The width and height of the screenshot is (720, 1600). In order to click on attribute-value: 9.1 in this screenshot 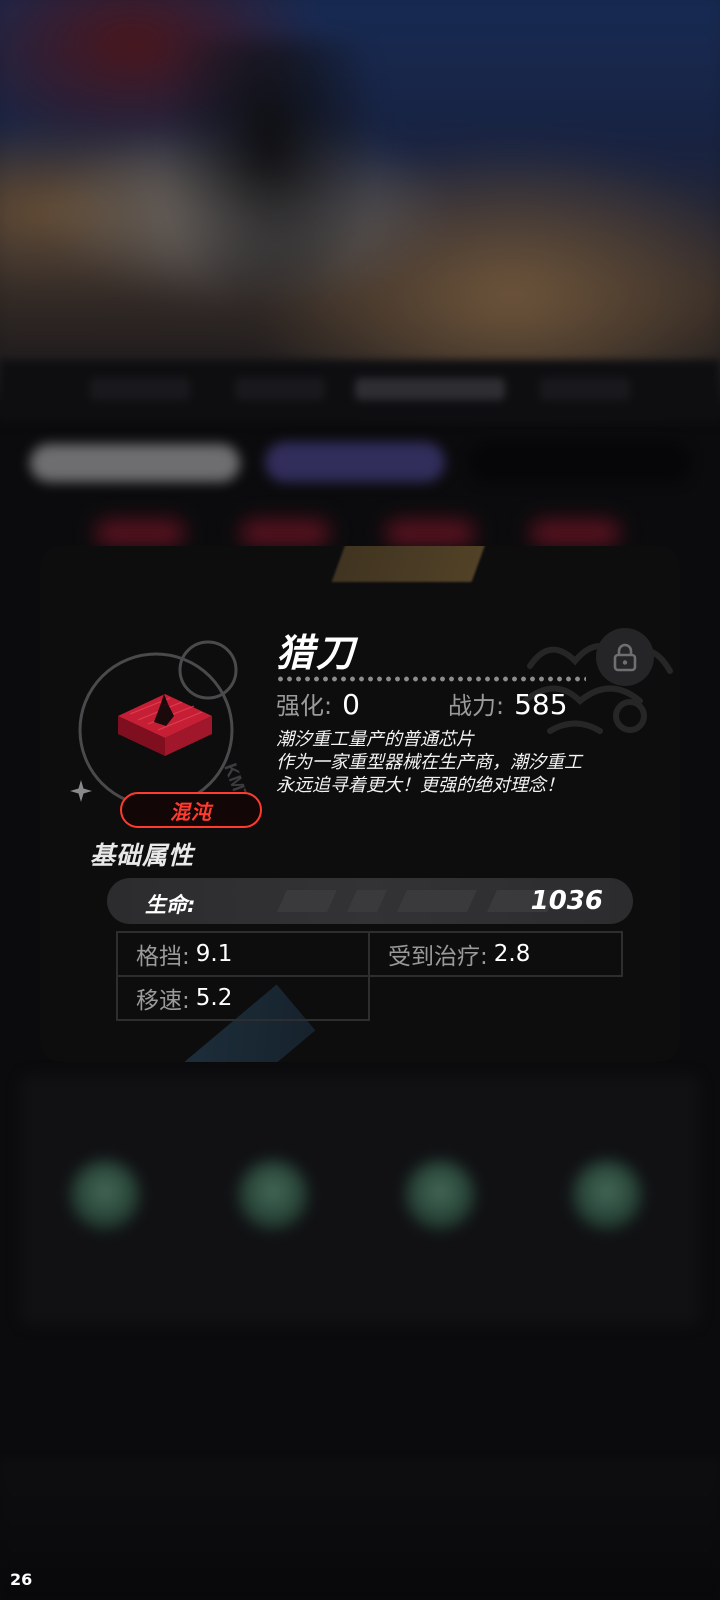, I will do `click(214, 954)`.